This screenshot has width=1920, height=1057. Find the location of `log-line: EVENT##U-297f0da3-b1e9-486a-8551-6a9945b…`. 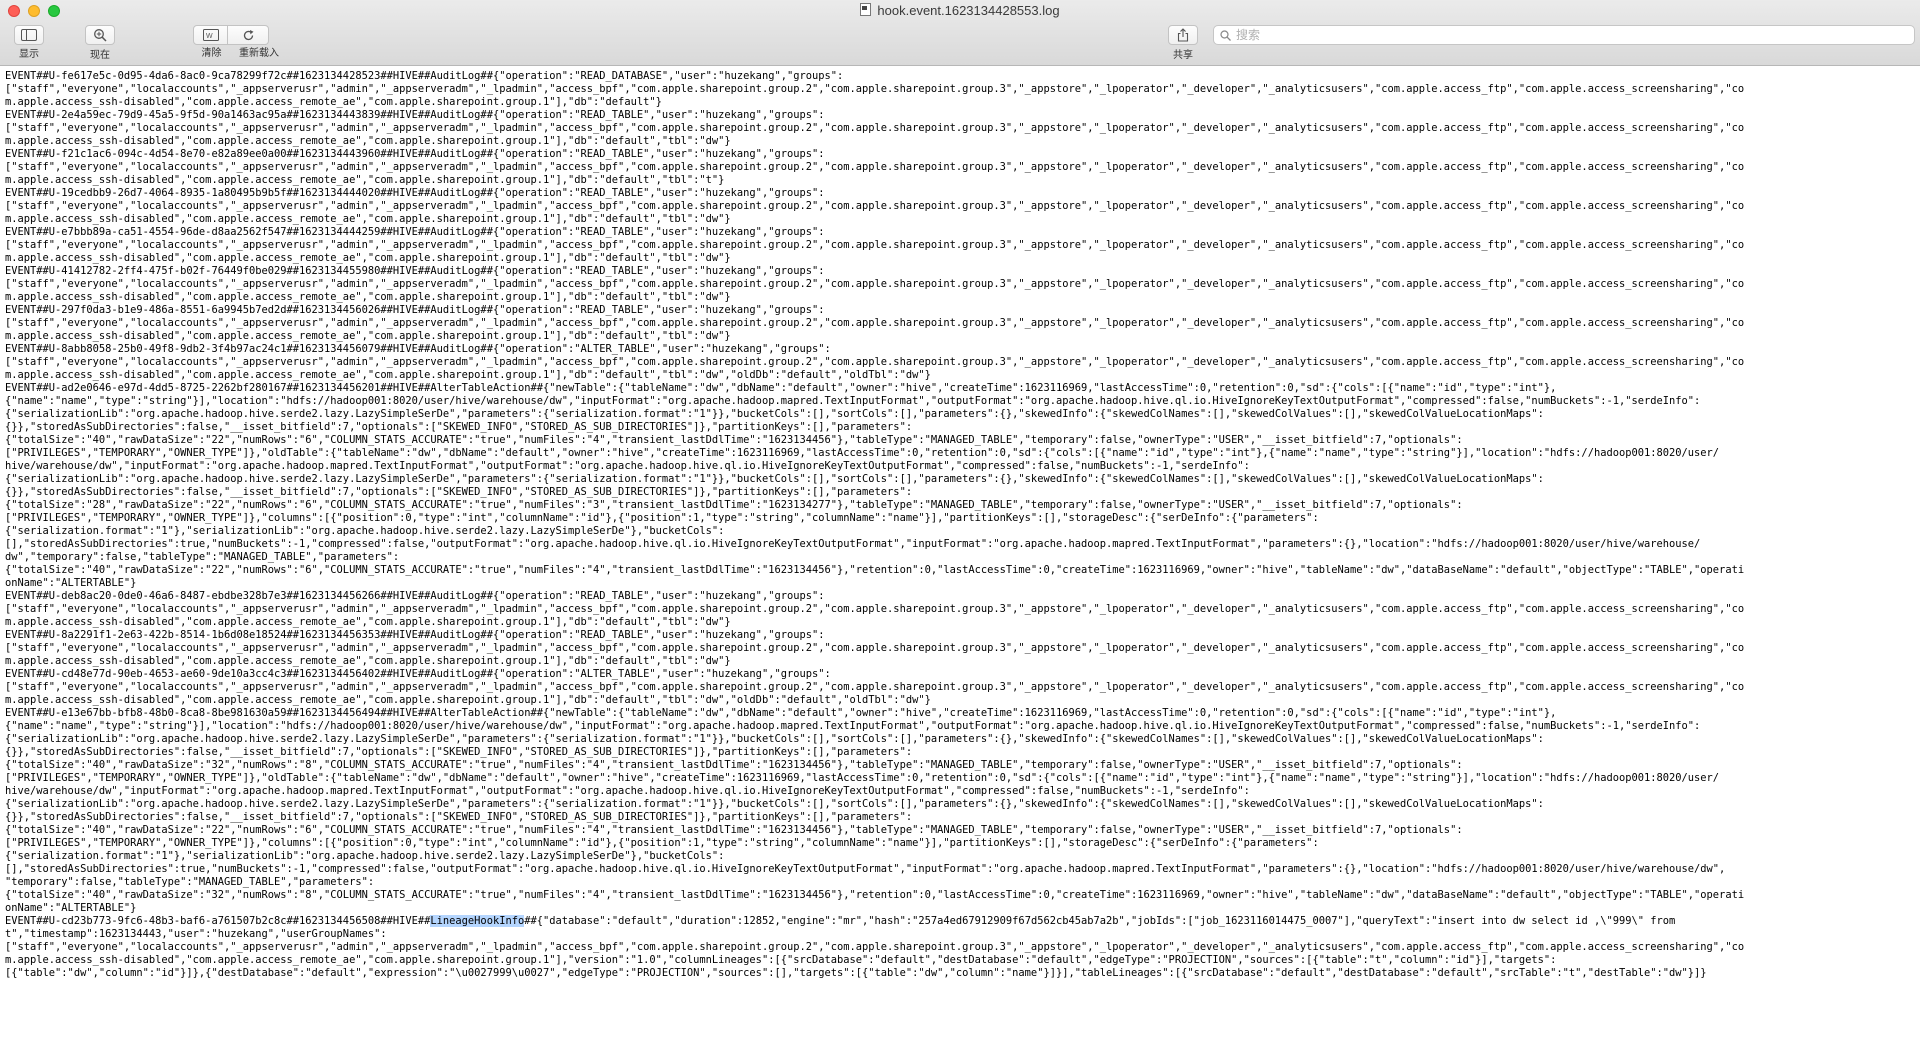

log-line: EVENT##U-297f0da3-b1e9-486a-8551-6a9945b… is located at coordinates (415, 310).